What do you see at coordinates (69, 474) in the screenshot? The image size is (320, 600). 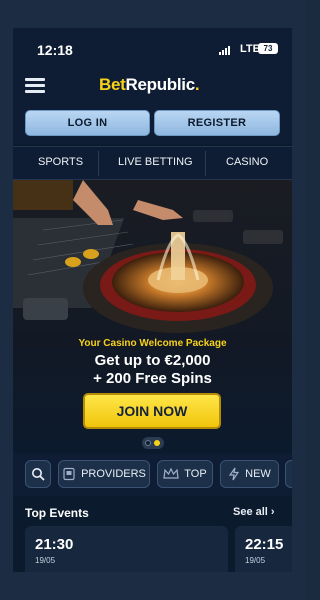 I see `providers-icon` at bounding box center [69, 474].